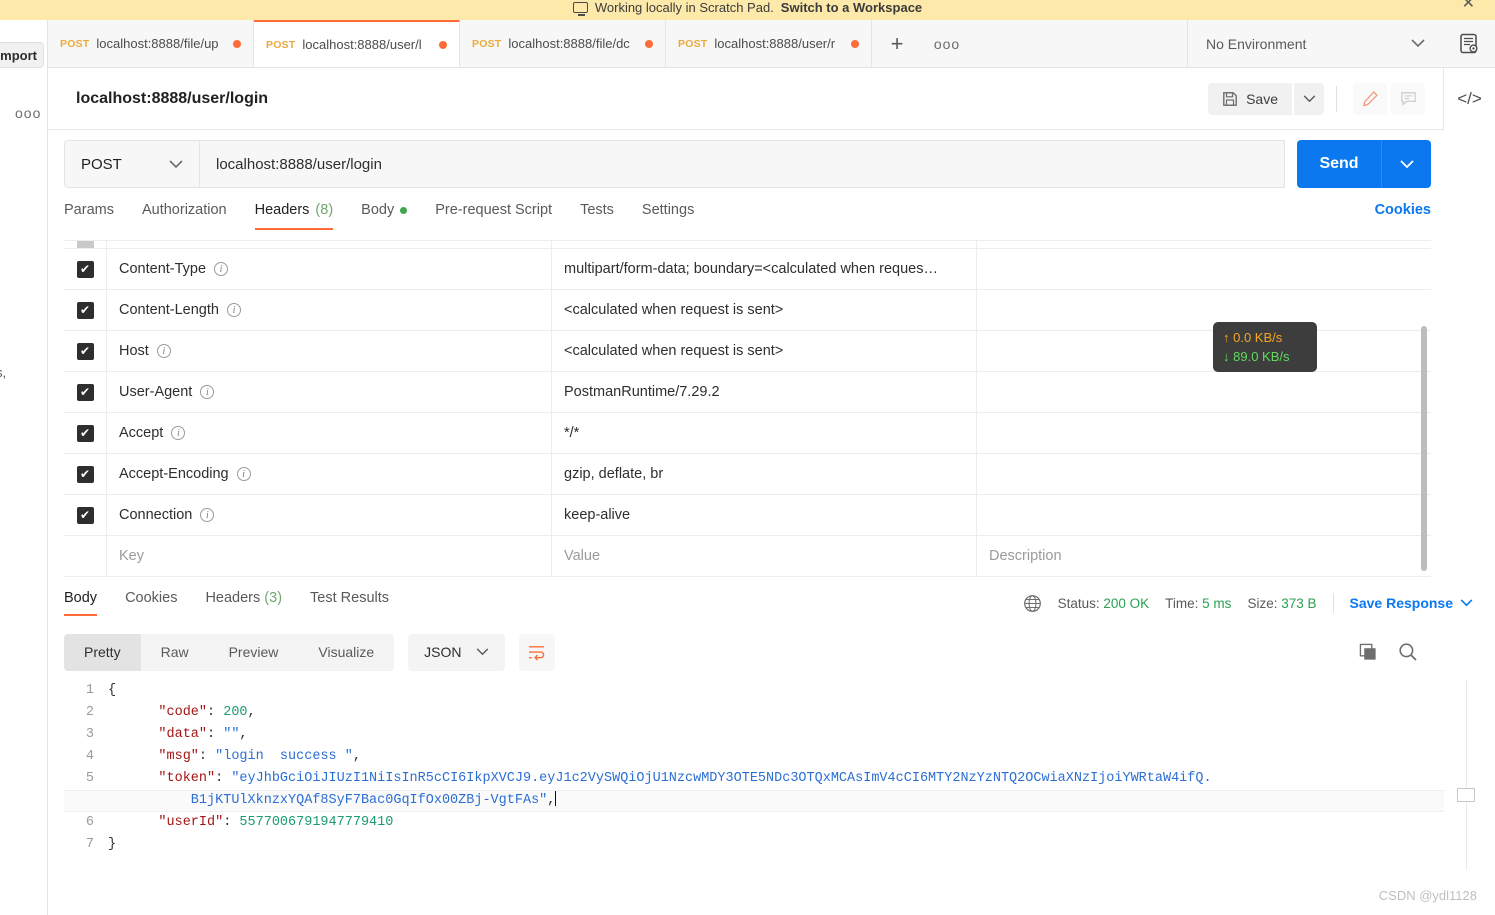  What do you see at coordinates (754, 823) in the screenshot?
I see `code-line: 6 "userId": 5577006791947779410` at bounding box center [754, 823].